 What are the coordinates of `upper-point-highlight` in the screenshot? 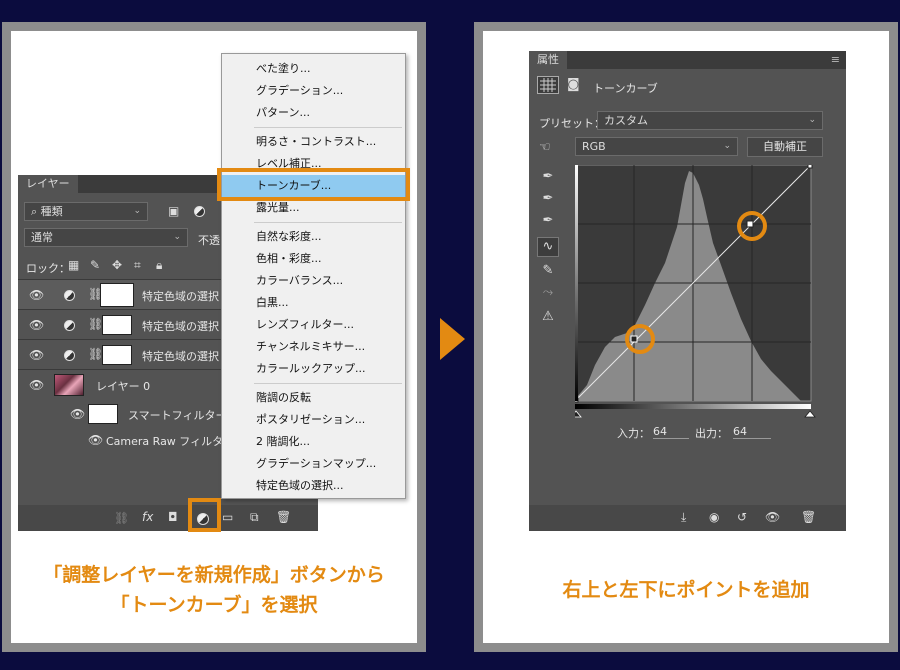 It's located at (752, 226).